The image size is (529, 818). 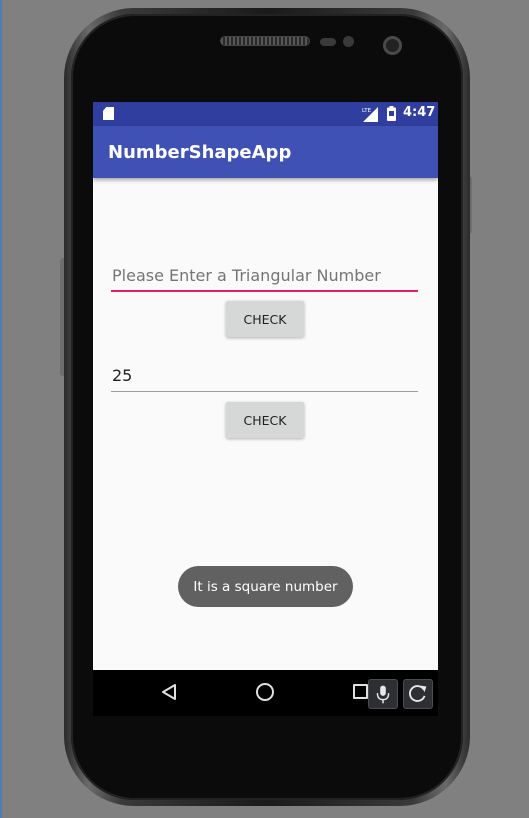 I want to click on square-number-value: 25, so click(x=122, y=375).